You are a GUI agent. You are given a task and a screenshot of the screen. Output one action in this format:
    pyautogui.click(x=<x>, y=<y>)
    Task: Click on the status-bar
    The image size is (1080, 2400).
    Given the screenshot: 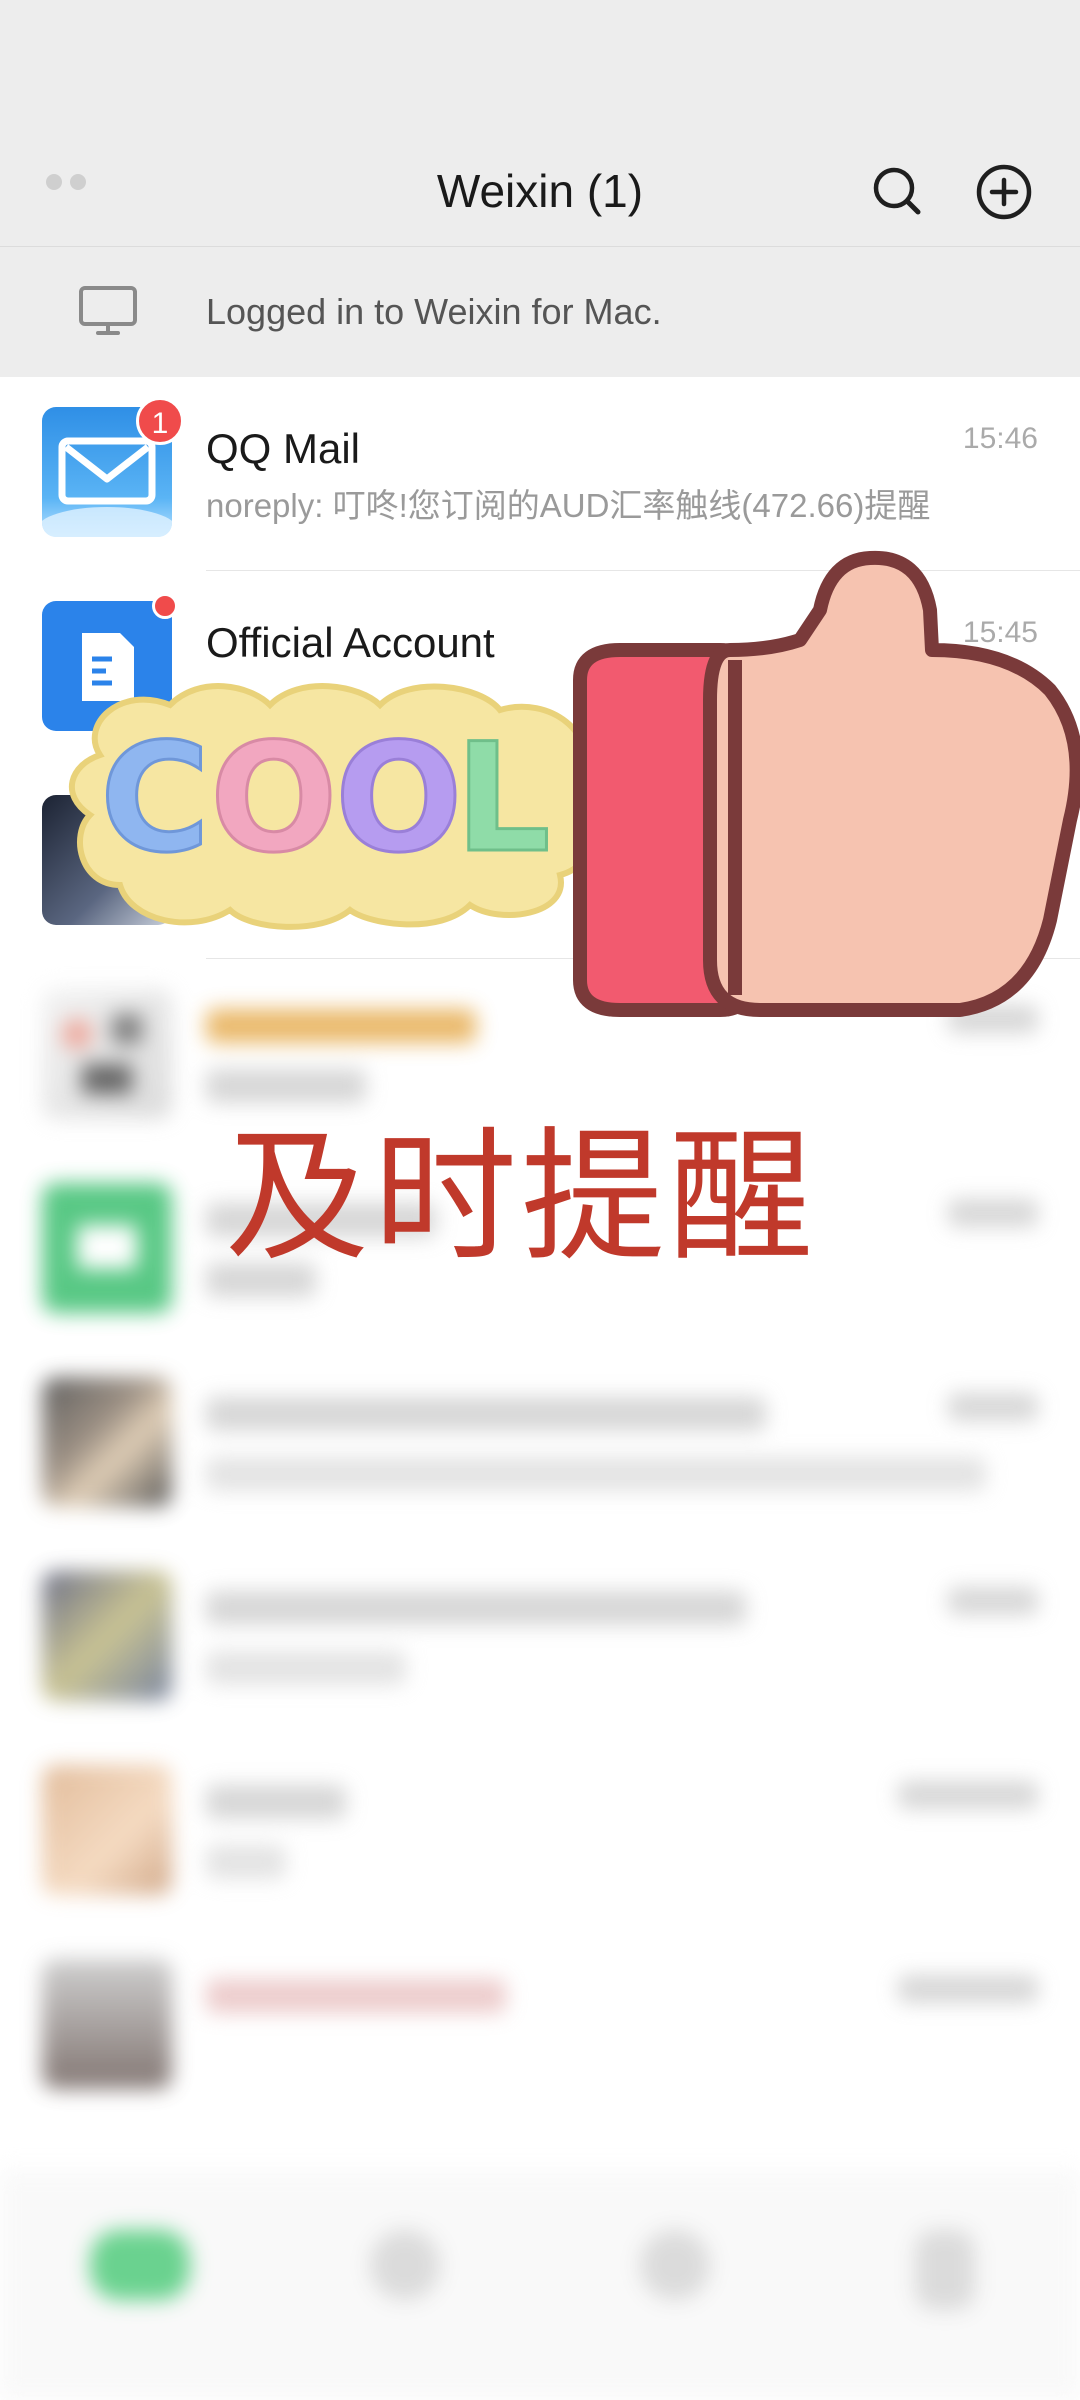 What is the action you would take?
    pyautogui.click(x=540, y=70)
    